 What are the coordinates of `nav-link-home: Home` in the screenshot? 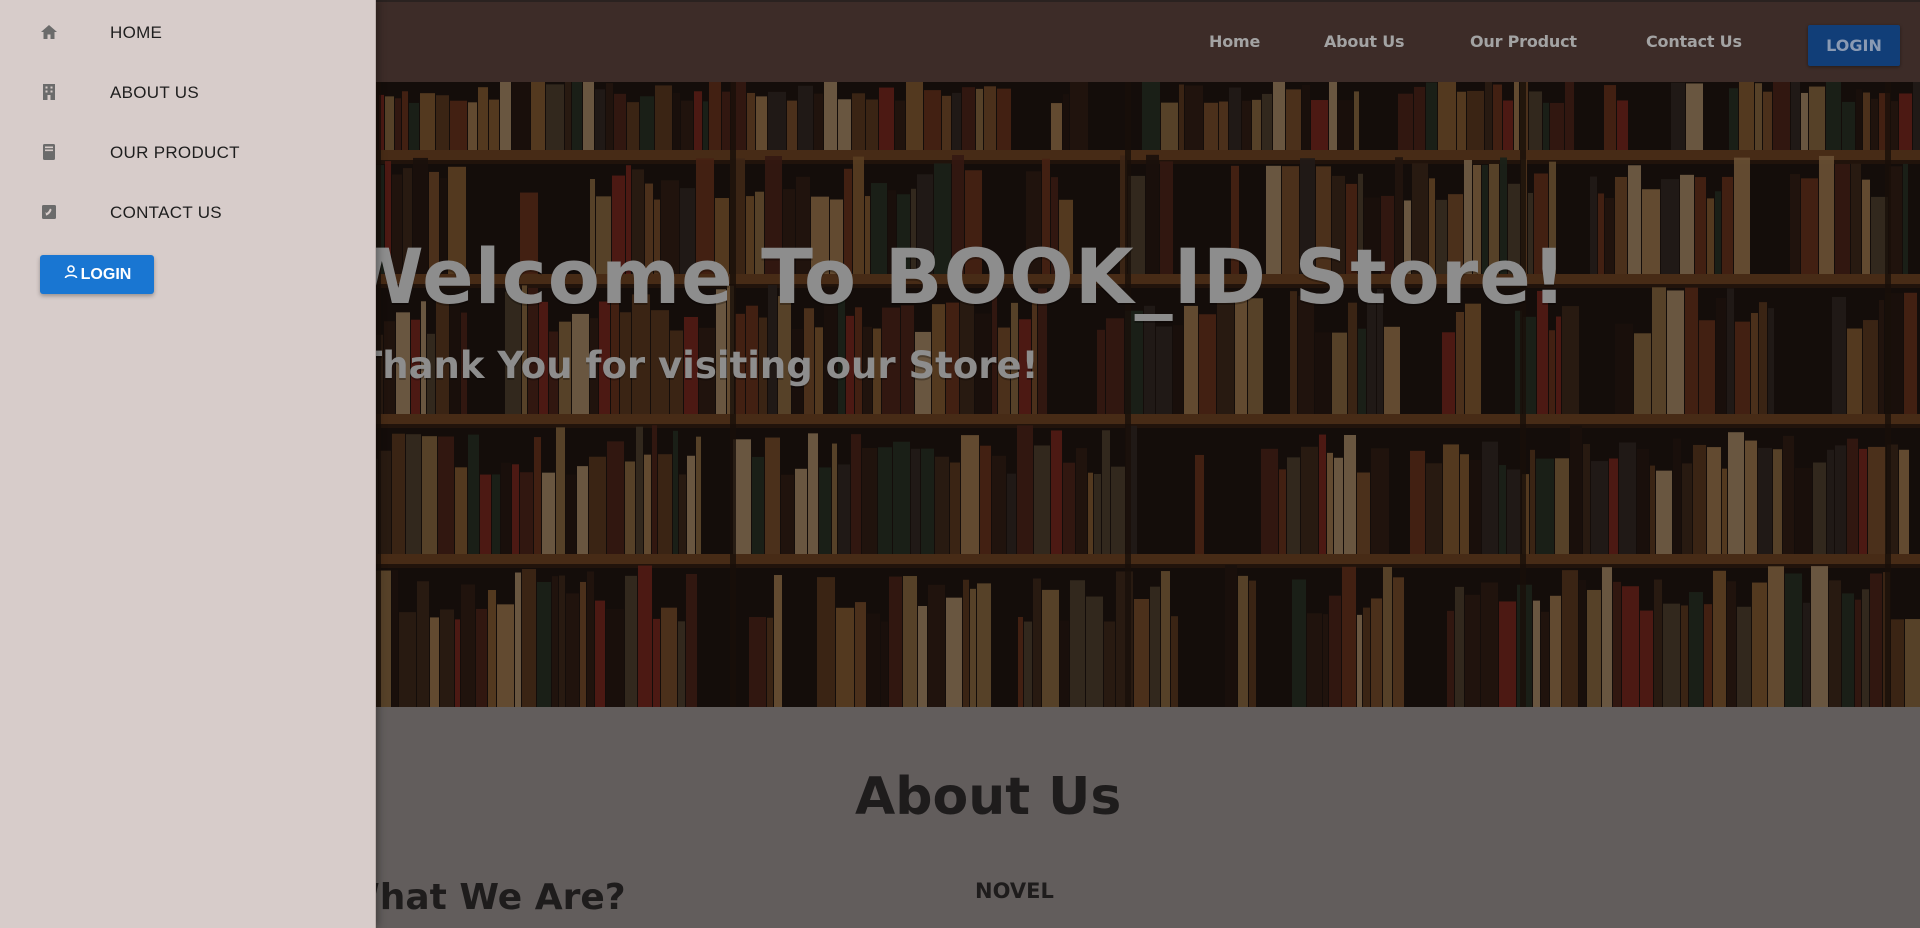 It's located at (1234, 41).